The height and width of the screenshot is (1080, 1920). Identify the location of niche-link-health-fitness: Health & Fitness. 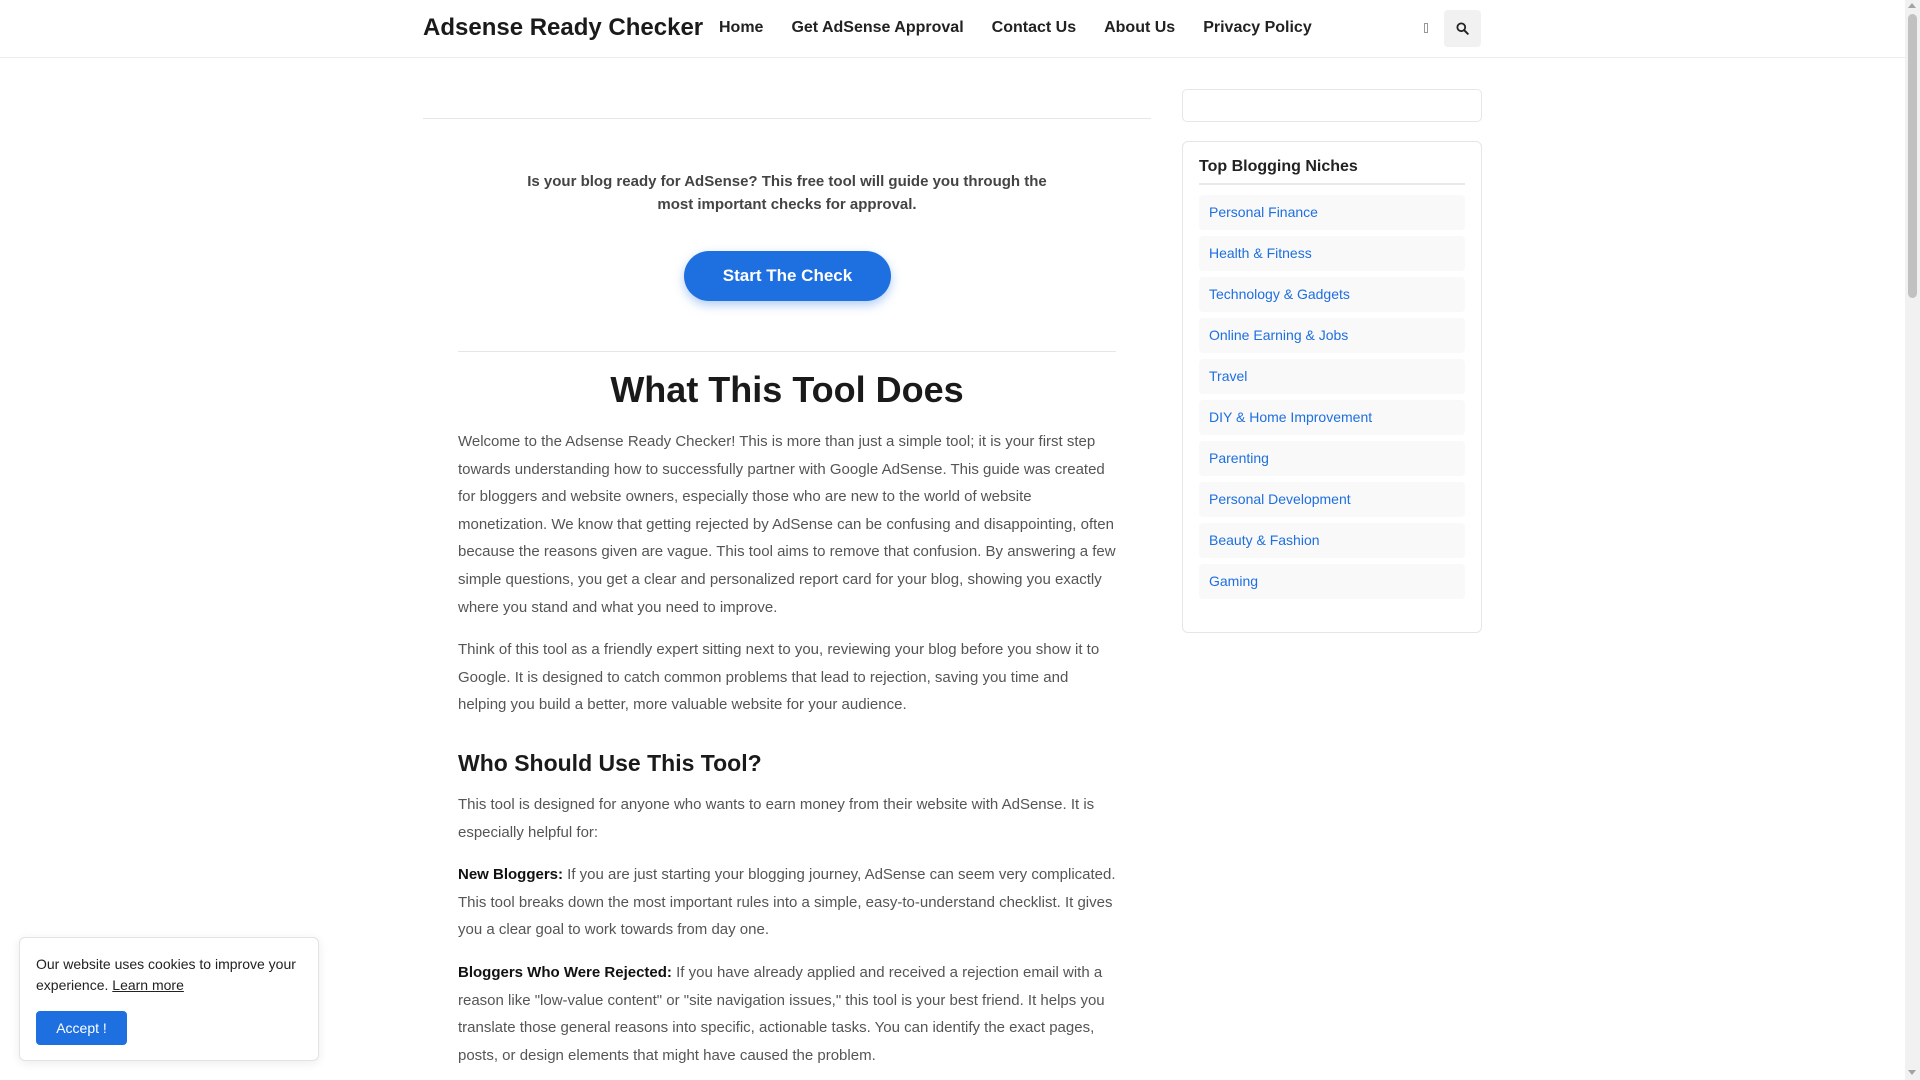
(1332, 253).